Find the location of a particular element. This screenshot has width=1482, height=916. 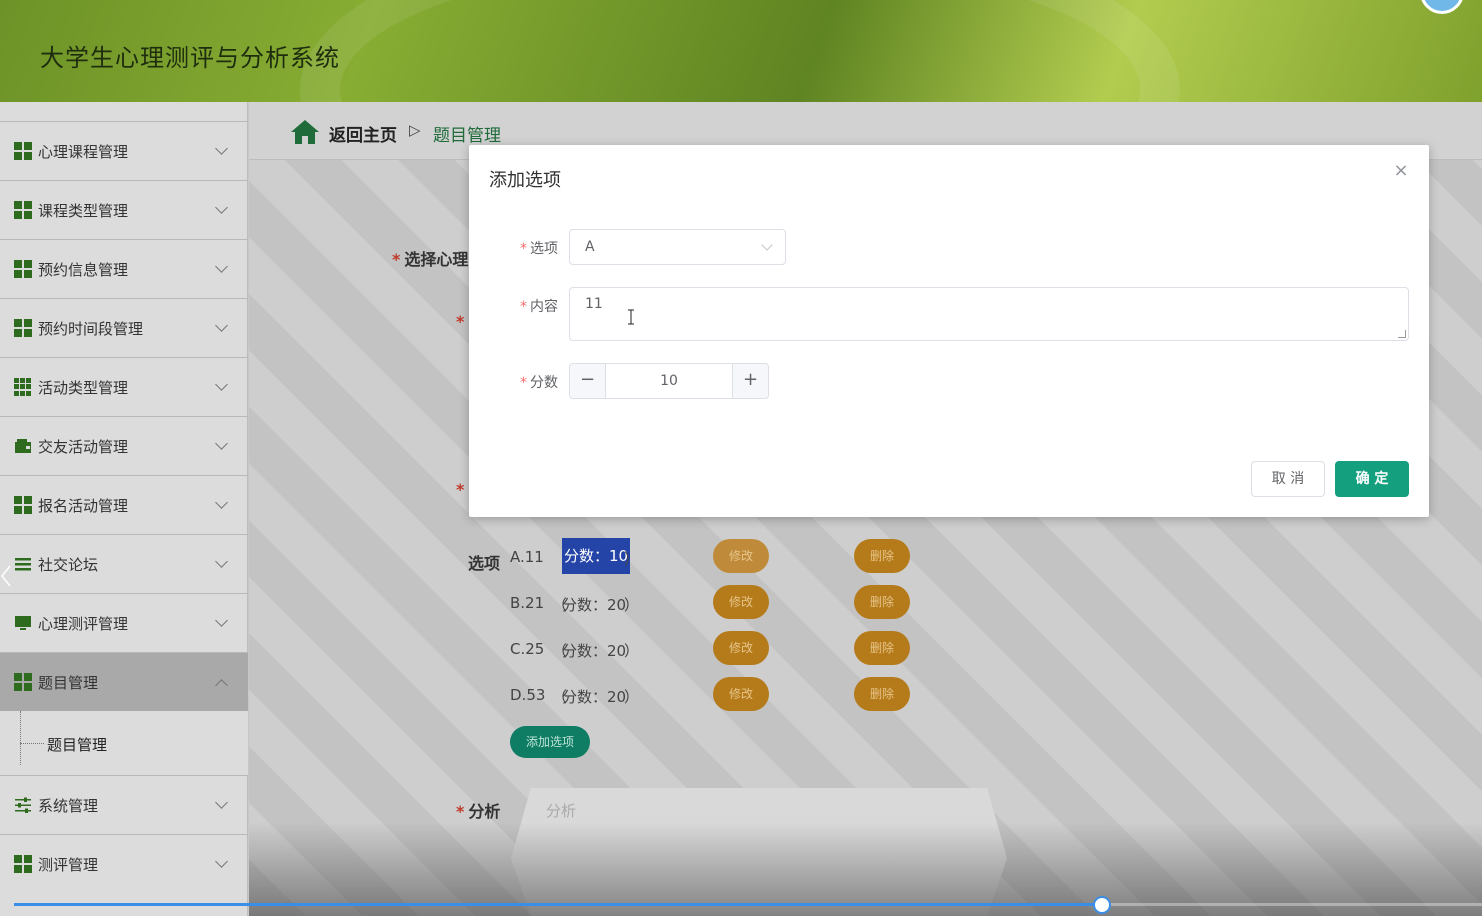

sidebar-item-label: 预约时间段管理 is located at coordinates (91, 328).